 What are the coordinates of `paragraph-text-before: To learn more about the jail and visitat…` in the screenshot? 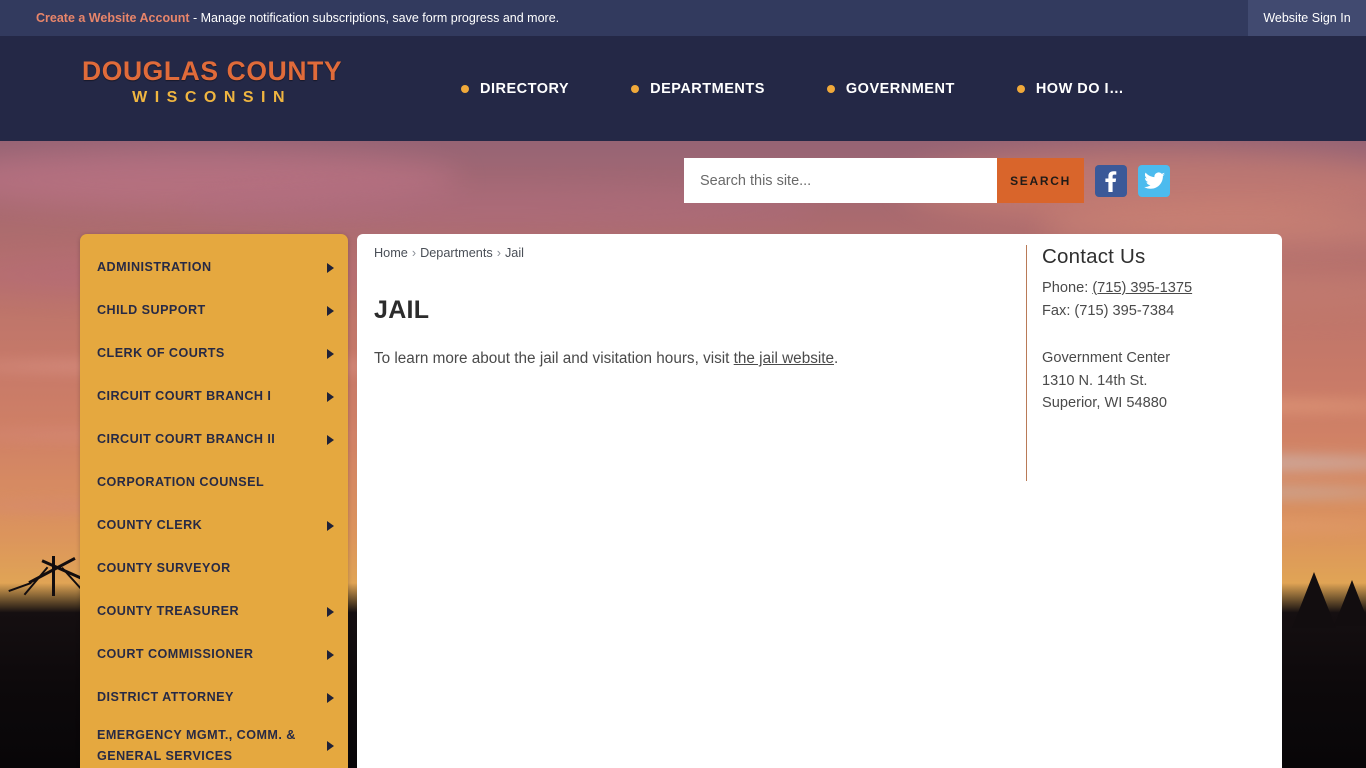 It's located at (554, 358).